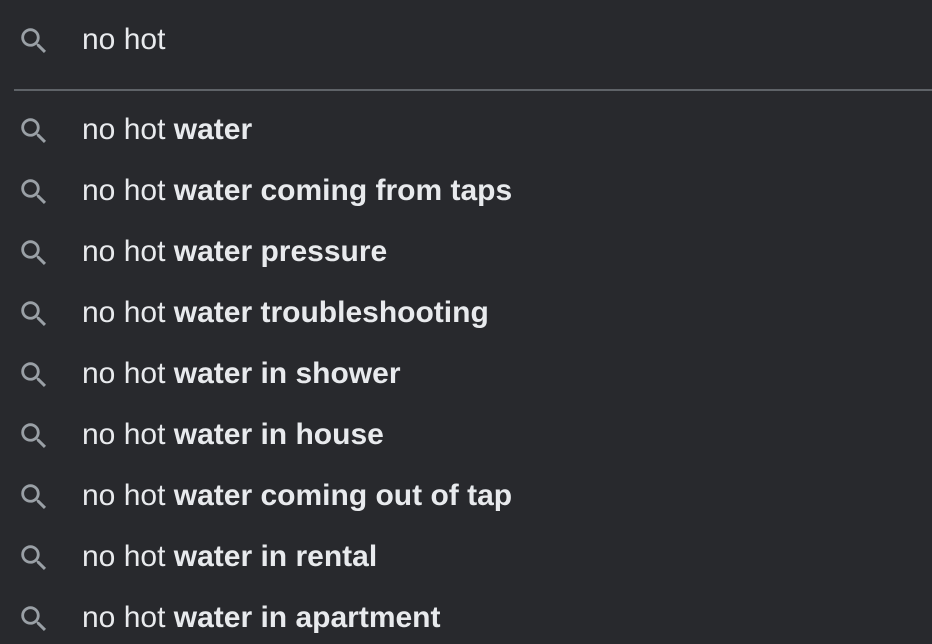  What do you see at coordinates (343, 190) in the screenshot?
I see `suggestion-completion: water coming from taps` at bounding box center [343, 190].